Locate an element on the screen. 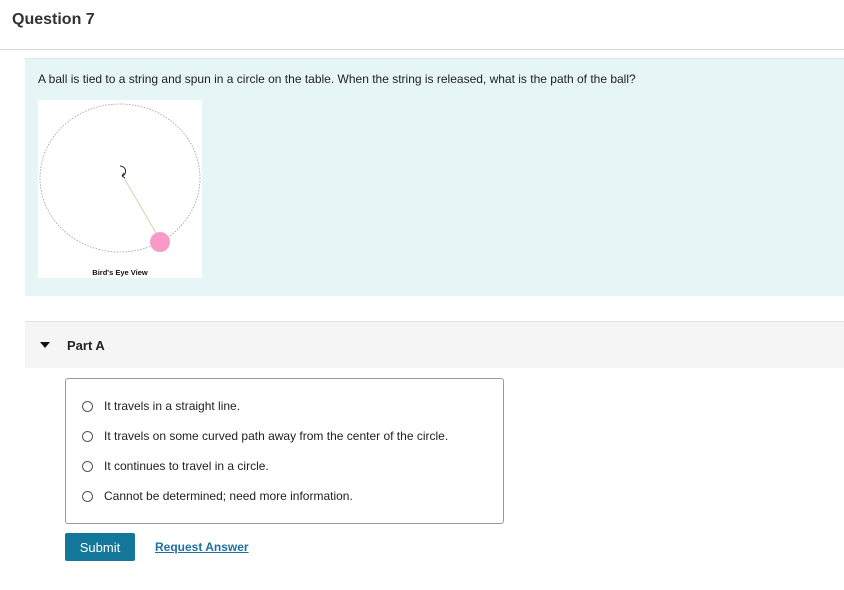 Image resolution: width=844 pixels, height=590 pixels. submit-button: Submit is located at coordinates (100, 547).